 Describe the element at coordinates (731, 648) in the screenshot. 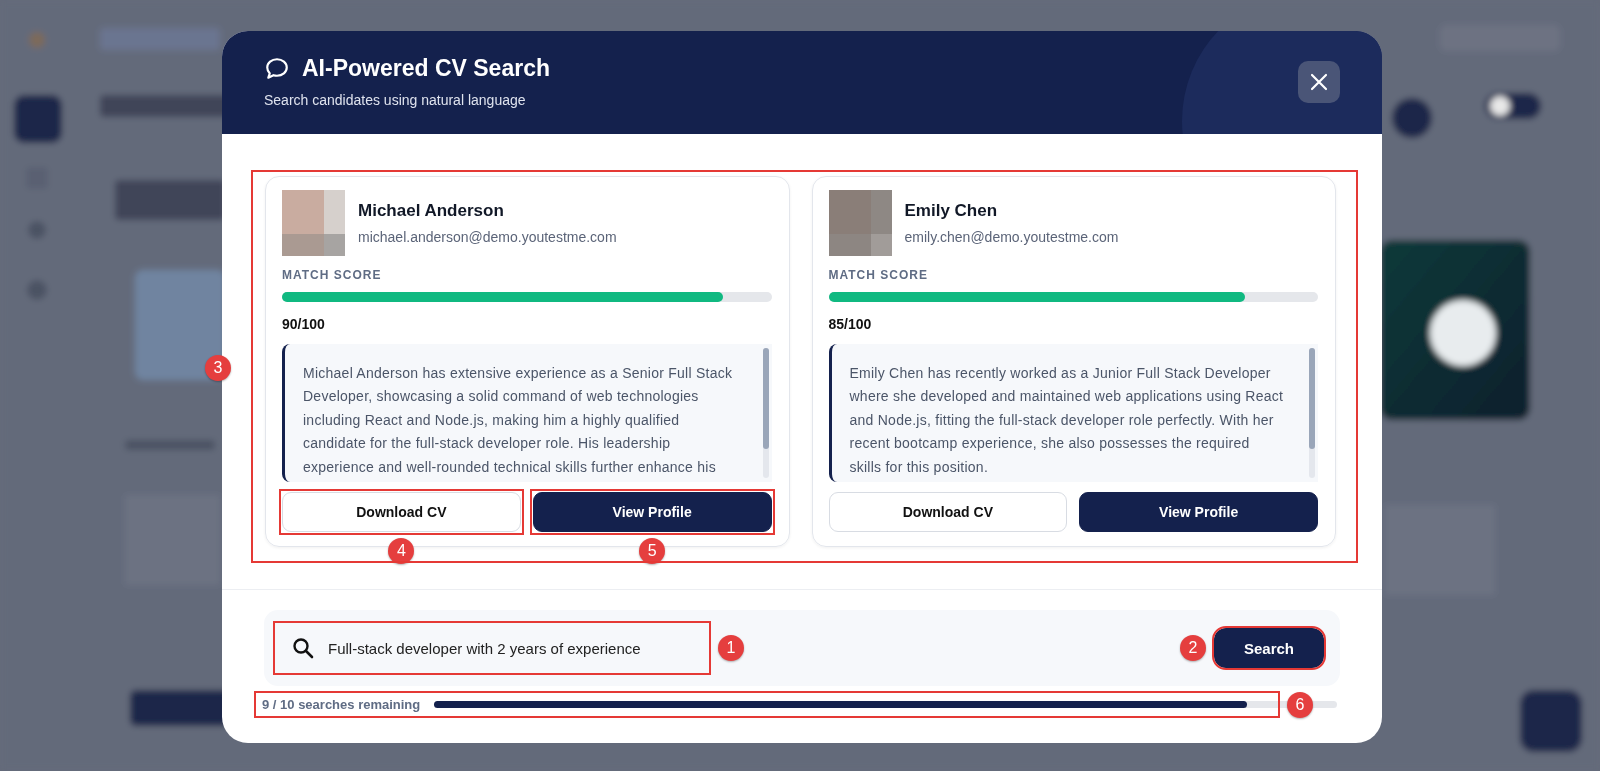

I see `callout-badge: 1` at that location.